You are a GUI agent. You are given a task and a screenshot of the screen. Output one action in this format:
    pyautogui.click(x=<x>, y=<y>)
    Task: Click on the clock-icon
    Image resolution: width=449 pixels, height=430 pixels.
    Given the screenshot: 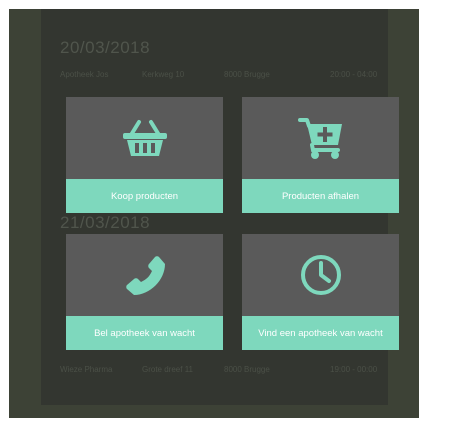 What is the action you would take?
    pyautogui.click(x=320, y=275)
    